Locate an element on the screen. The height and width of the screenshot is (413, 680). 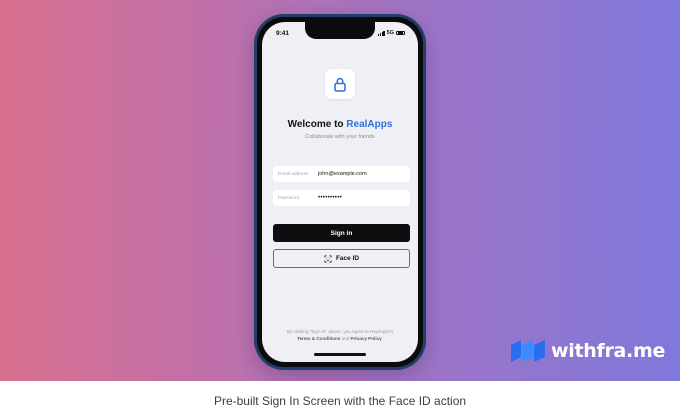
withframe-logo: withfra.me is located at coordinates (588, 351).